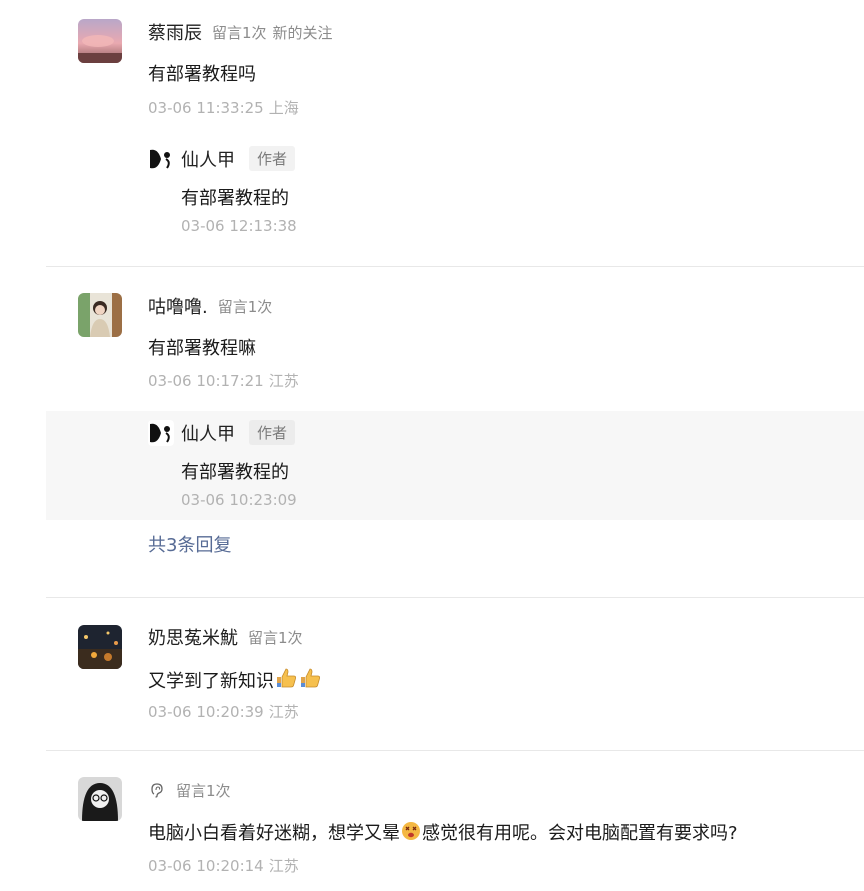  I want to click on nickname: 咕噜噜., so click(178, 306).